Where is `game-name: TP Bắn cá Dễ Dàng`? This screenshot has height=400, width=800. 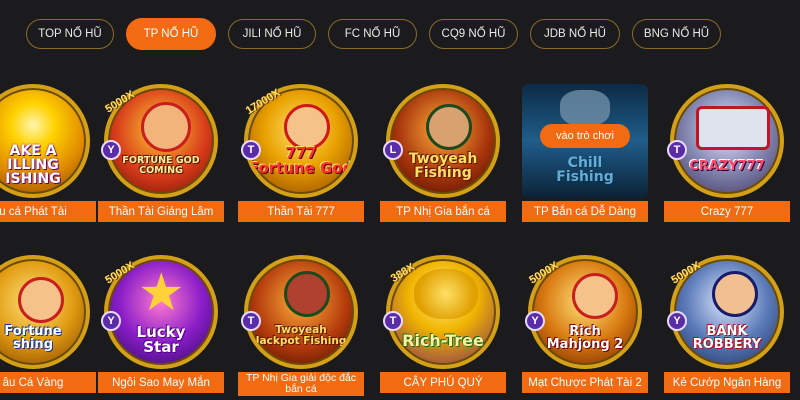 game-name: TP Bắn cá Dễ Dàng is located at coordinates (585, 211).